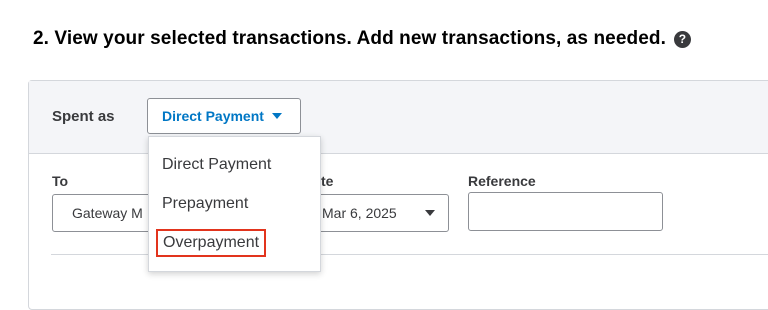 Image resolution: width=768 pixels, height=310 pixels. I want to click on menu-item-overpayment: Overpayment, so click(211, 243).